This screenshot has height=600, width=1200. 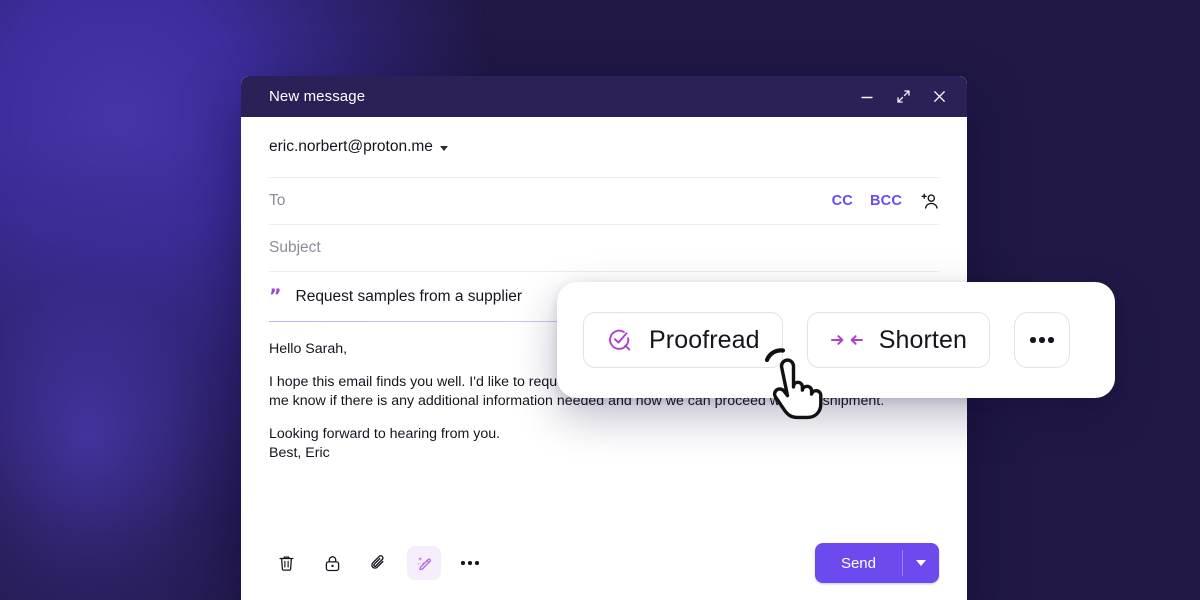 I want to click on lock-icon, so click(x=332, y=563).